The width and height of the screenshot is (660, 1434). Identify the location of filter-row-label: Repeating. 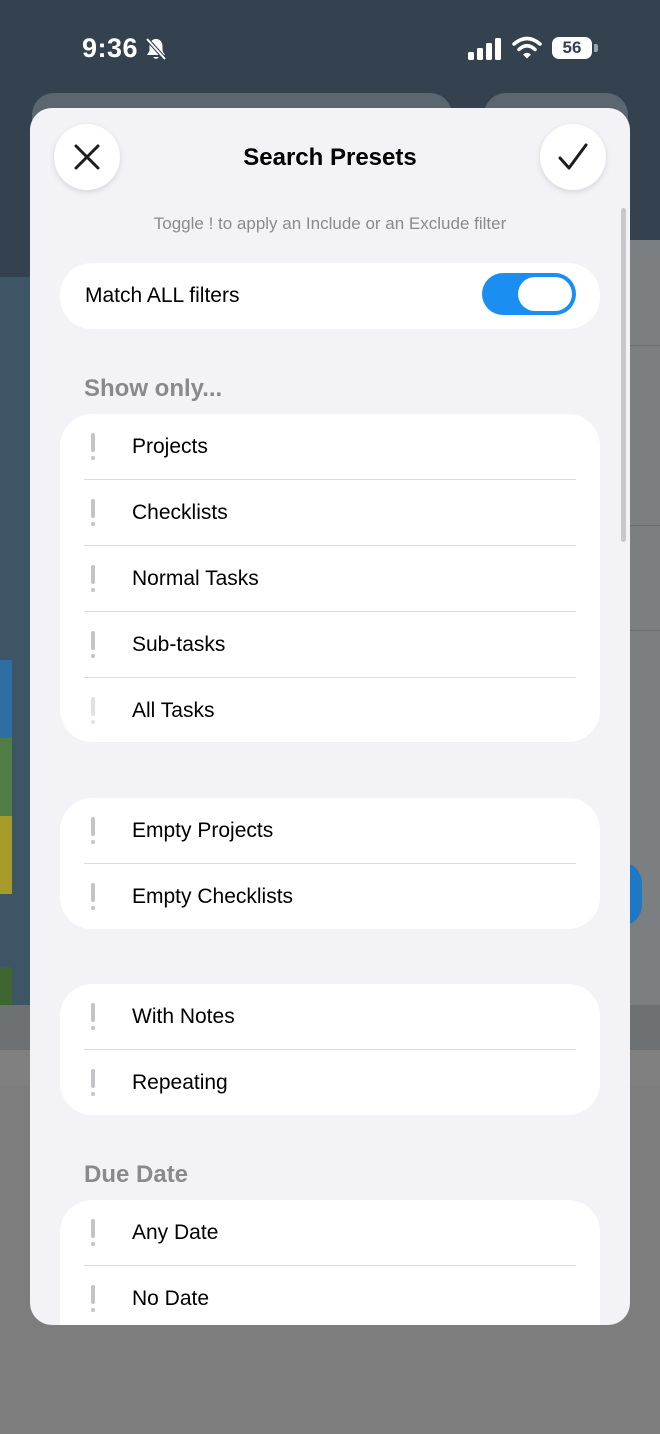
(180, 1082).